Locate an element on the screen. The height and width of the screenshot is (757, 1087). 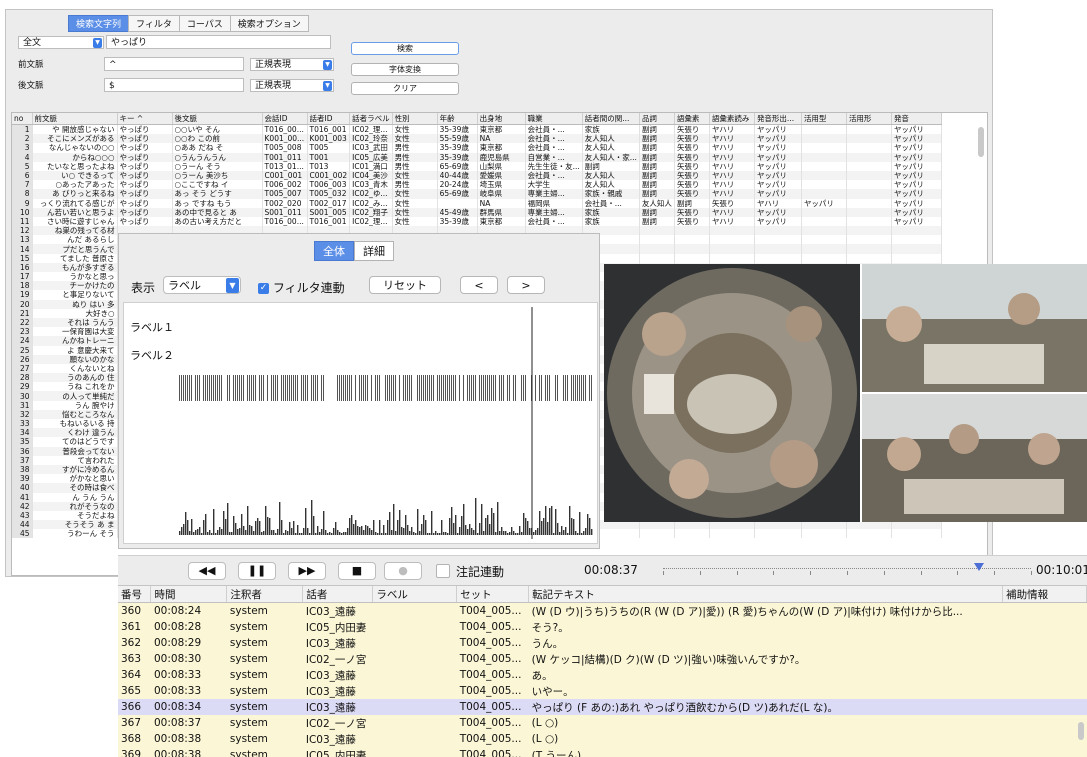
annotation-link-checkbox is located at coordinates (443, 571).